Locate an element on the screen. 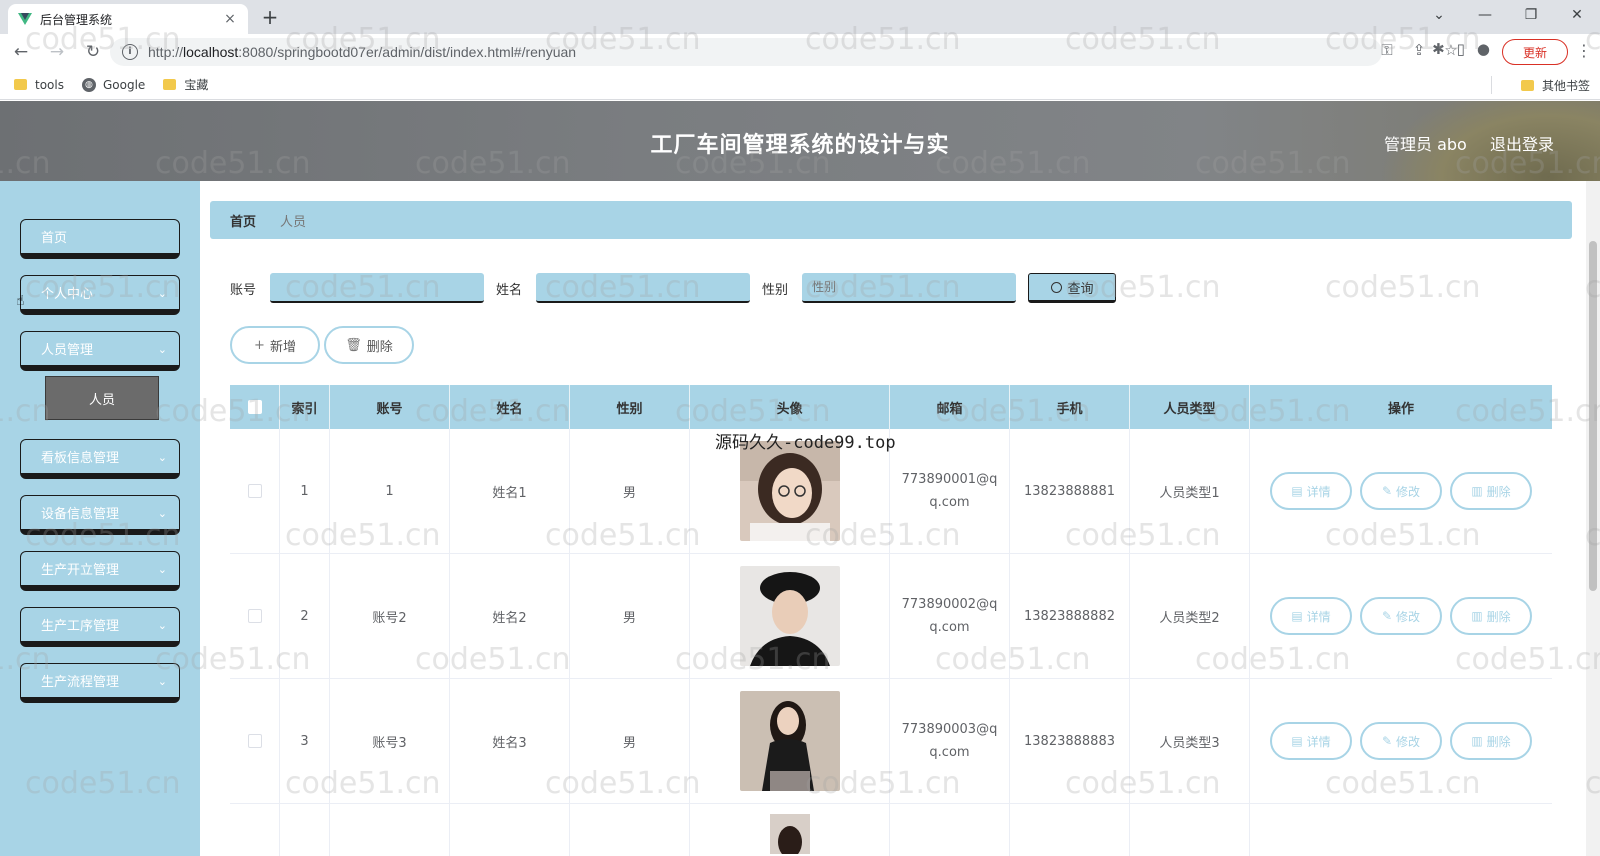 Image resolution: width=1600 pixels, height=856 pixels. select-all-cell is located at coordinates (255, 407).